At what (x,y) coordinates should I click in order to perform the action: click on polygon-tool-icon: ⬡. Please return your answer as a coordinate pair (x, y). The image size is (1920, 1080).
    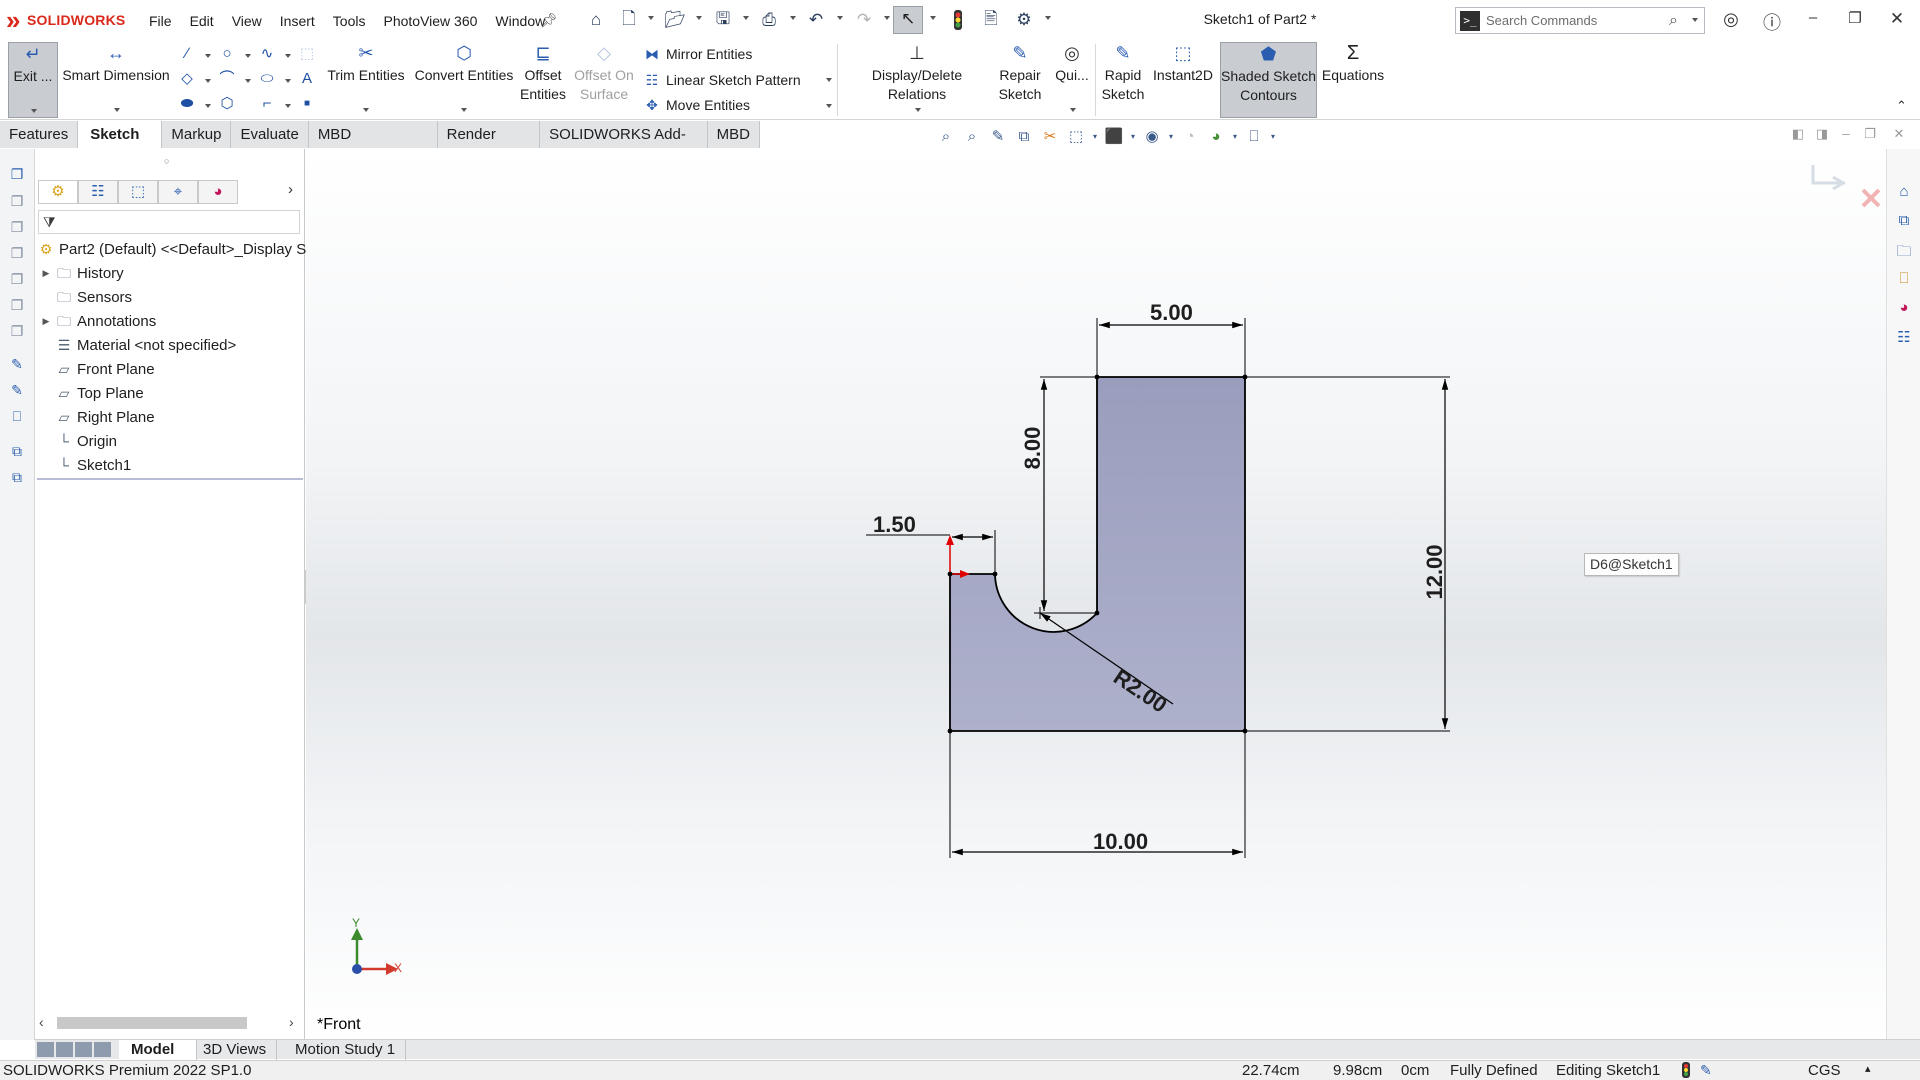
    Looking at the image, I should click on (227, 104).